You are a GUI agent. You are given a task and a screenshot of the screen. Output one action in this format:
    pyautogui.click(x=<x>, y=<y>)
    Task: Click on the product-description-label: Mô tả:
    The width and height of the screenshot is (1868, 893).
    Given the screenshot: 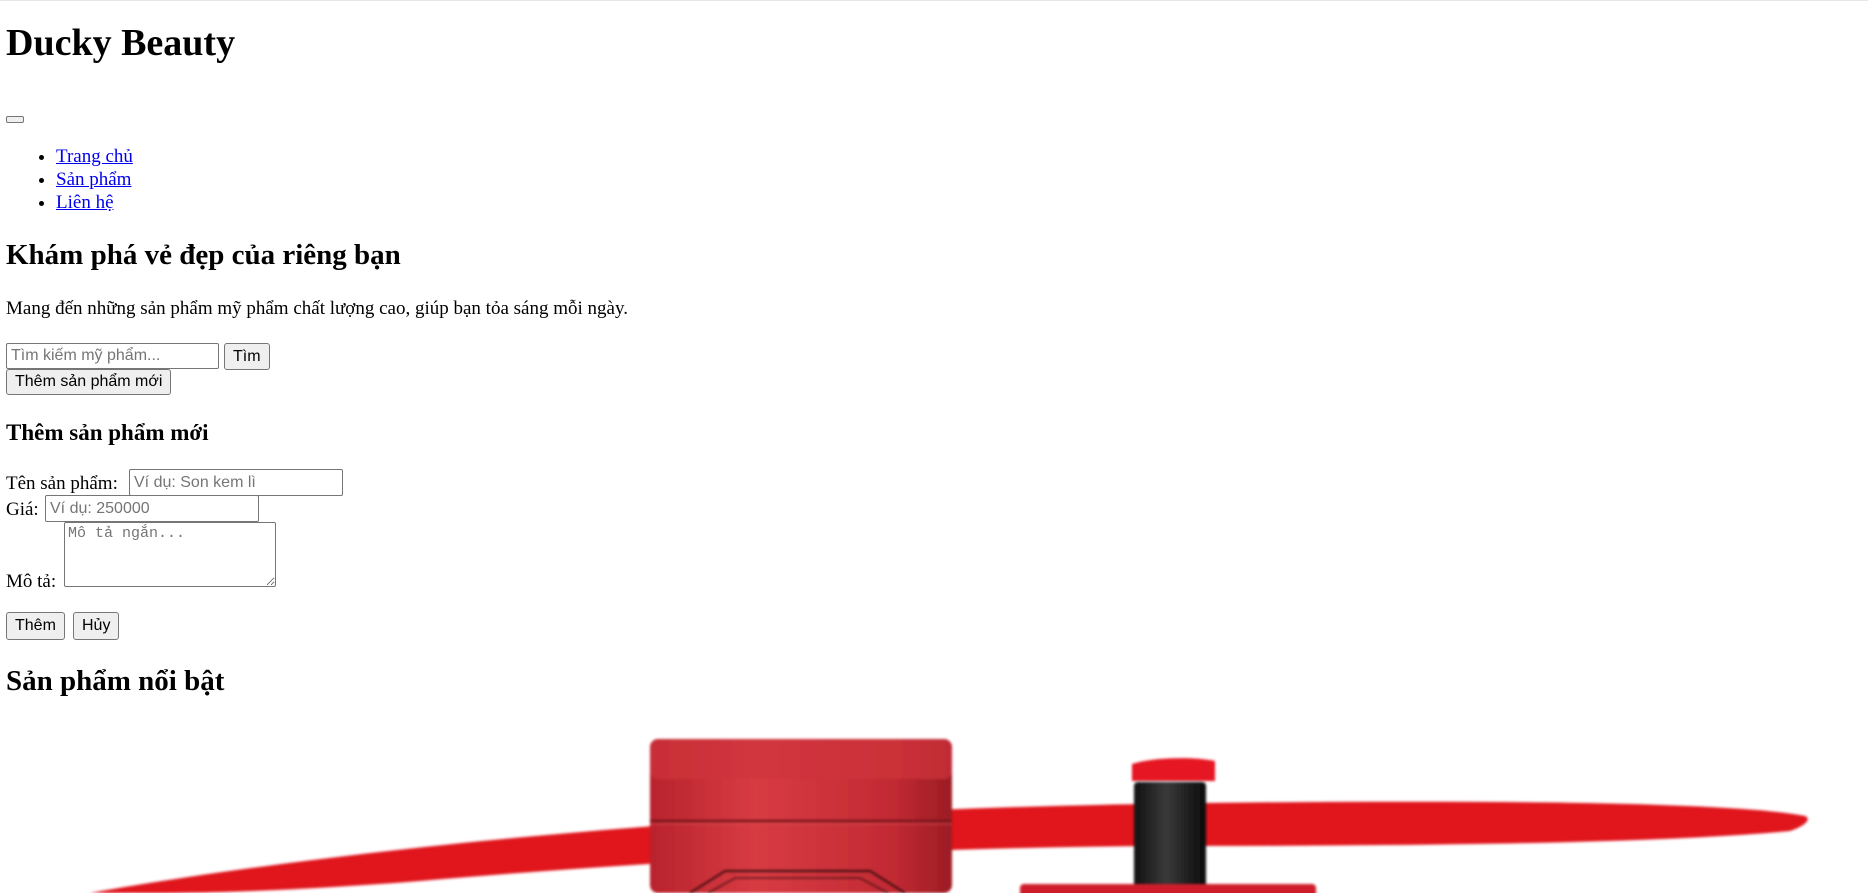 What is the action you would take?
    pyautogui.click(x=31, y=581)
    